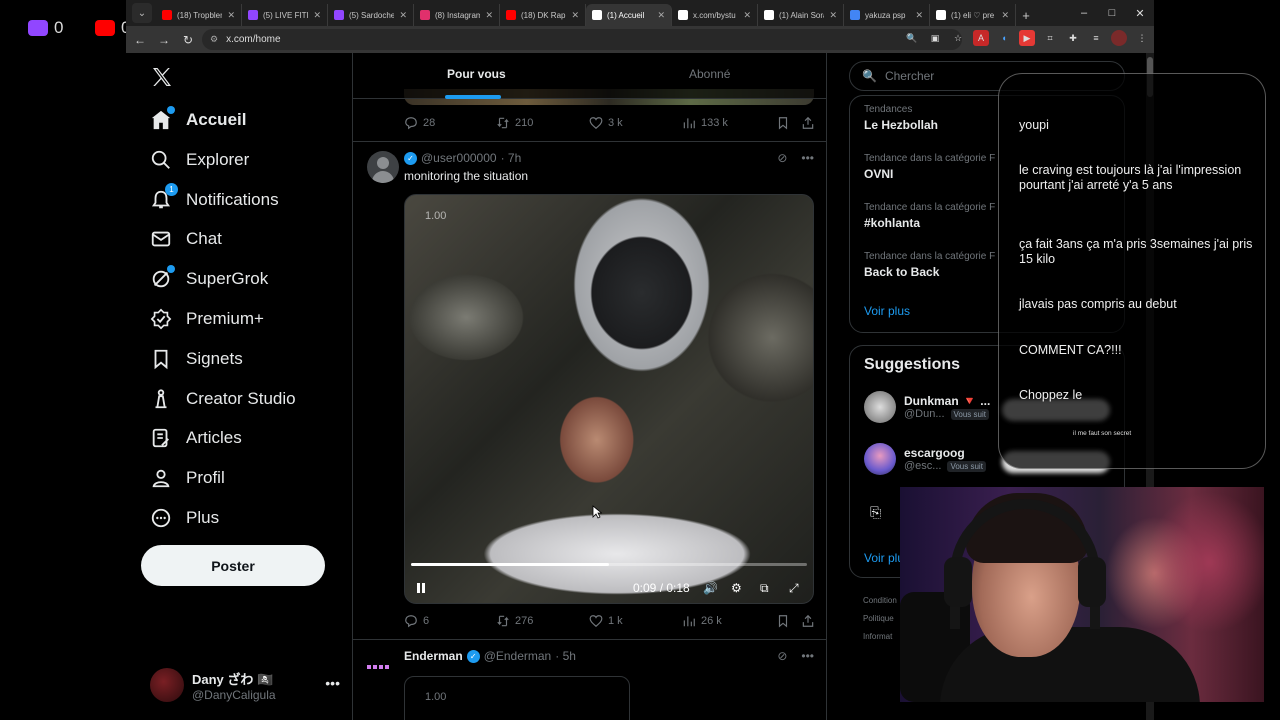 The height and width of the screenshot is (720, 1280). I want to click on browser-menu-icon: ⋮, so click(1142, 38).